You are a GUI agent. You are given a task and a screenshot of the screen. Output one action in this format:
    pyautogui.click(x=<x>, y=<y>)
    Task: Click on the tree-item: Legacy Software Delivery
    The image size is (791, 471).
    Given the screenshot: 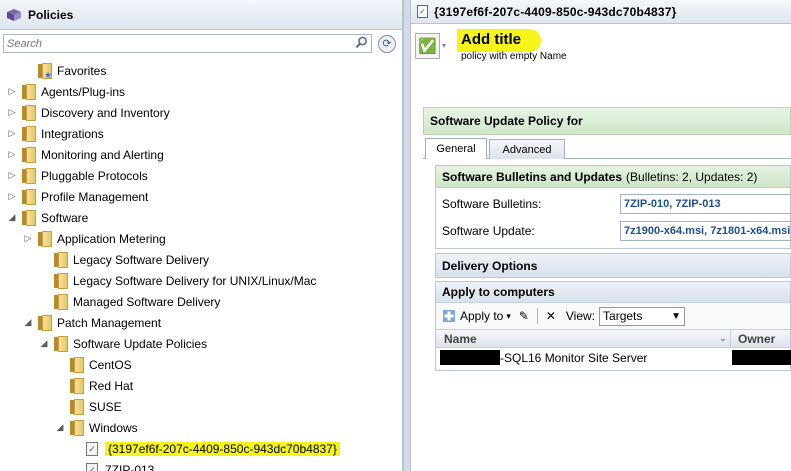 What is the action you would take?
    pyautogui.click(x=123, y=259)
    